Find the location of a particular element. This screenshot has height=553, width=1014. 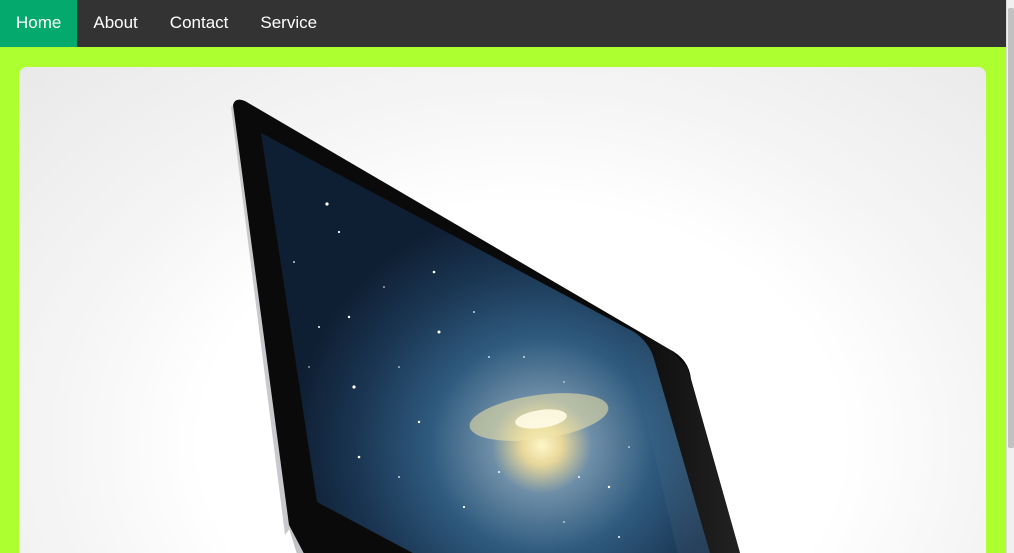

nav-item-service: Service is located at coordinates (288, 23).